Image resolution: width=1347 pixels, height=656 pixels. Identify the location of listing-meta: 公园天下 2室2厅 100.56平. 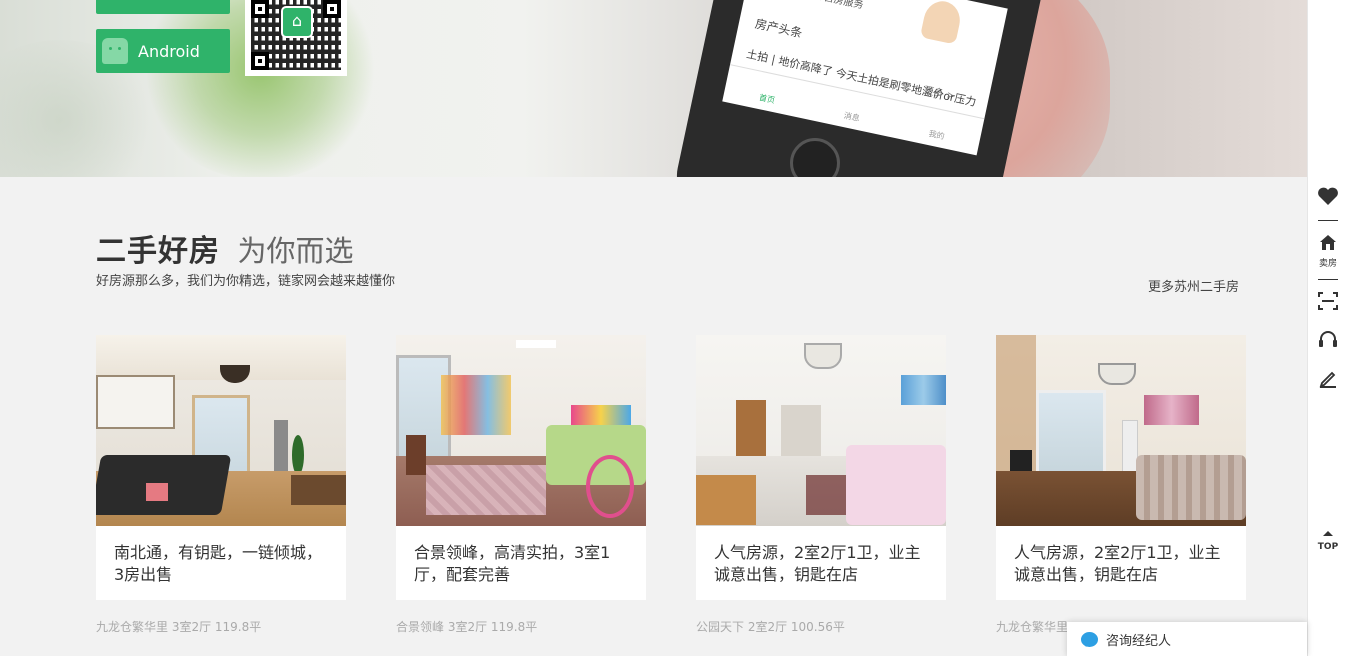
(770, 627).